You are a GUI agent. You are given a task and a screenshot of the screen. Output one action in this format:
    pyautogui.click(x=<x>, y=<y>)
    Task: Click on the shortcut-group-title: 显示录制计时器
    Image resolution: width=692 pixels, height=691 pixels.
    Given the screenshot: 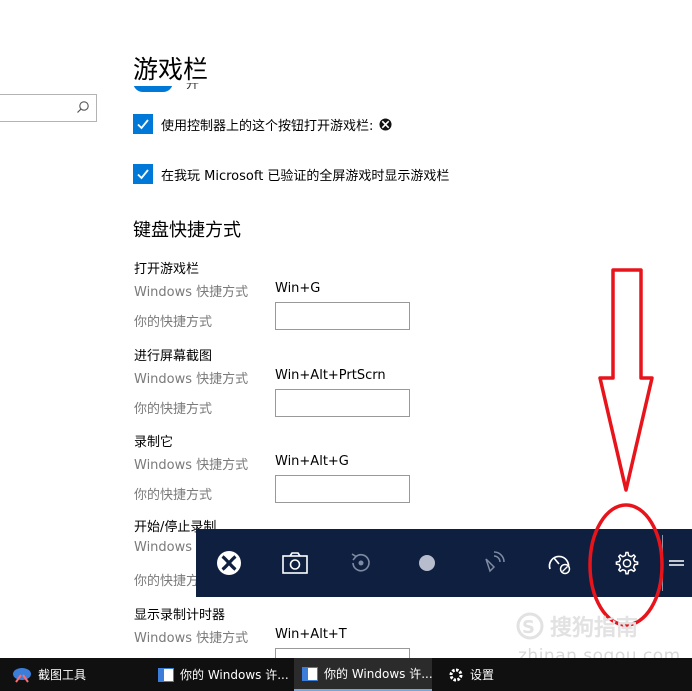 What is the action you would take?
    pyautogui.click(x=180, y=615)
    